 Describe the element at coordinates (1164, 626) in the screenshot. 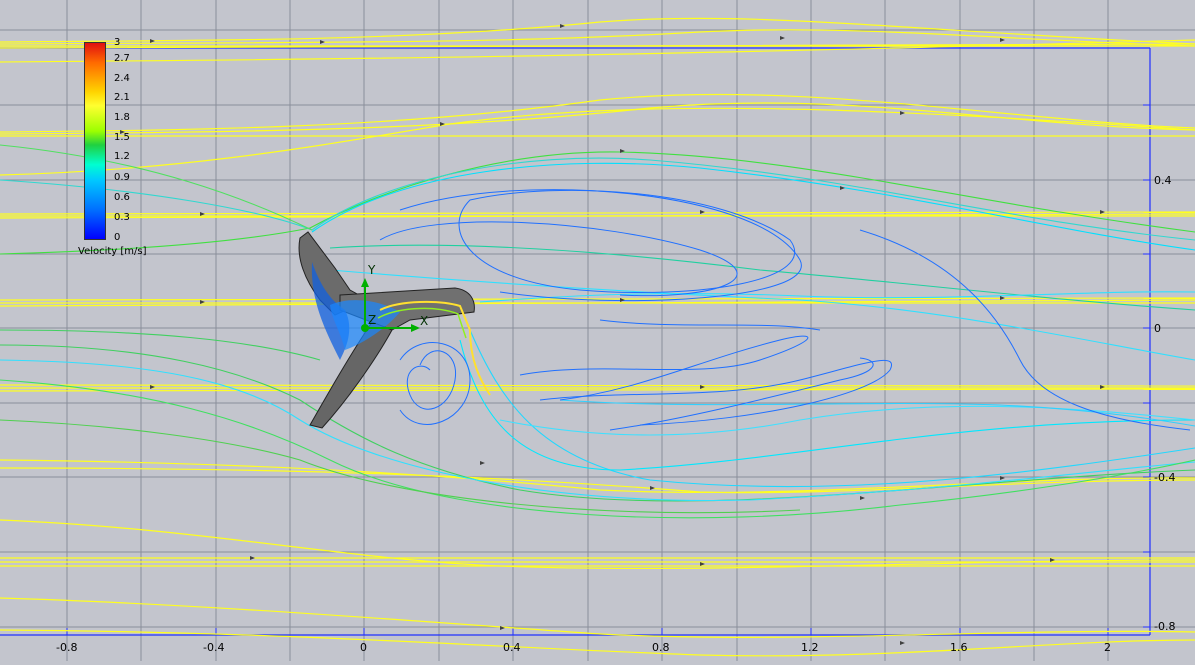

I see `y-tick-label: -0.8` at that location.